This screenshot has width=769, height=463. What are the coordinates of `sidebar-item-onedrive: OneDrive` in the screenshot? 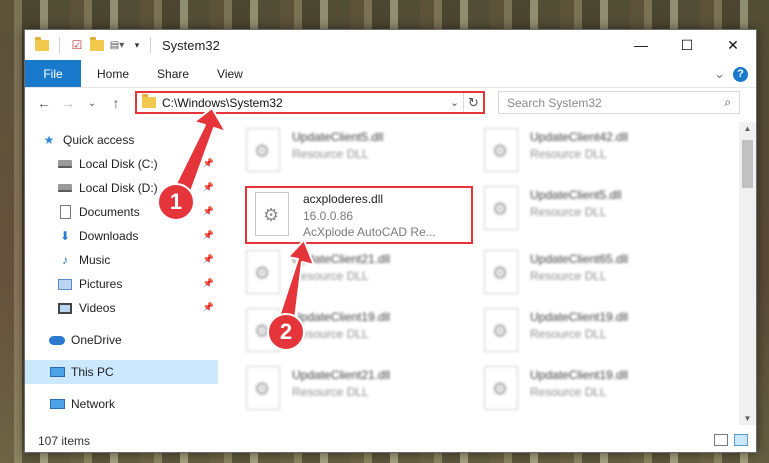 It's located at (121, 340).